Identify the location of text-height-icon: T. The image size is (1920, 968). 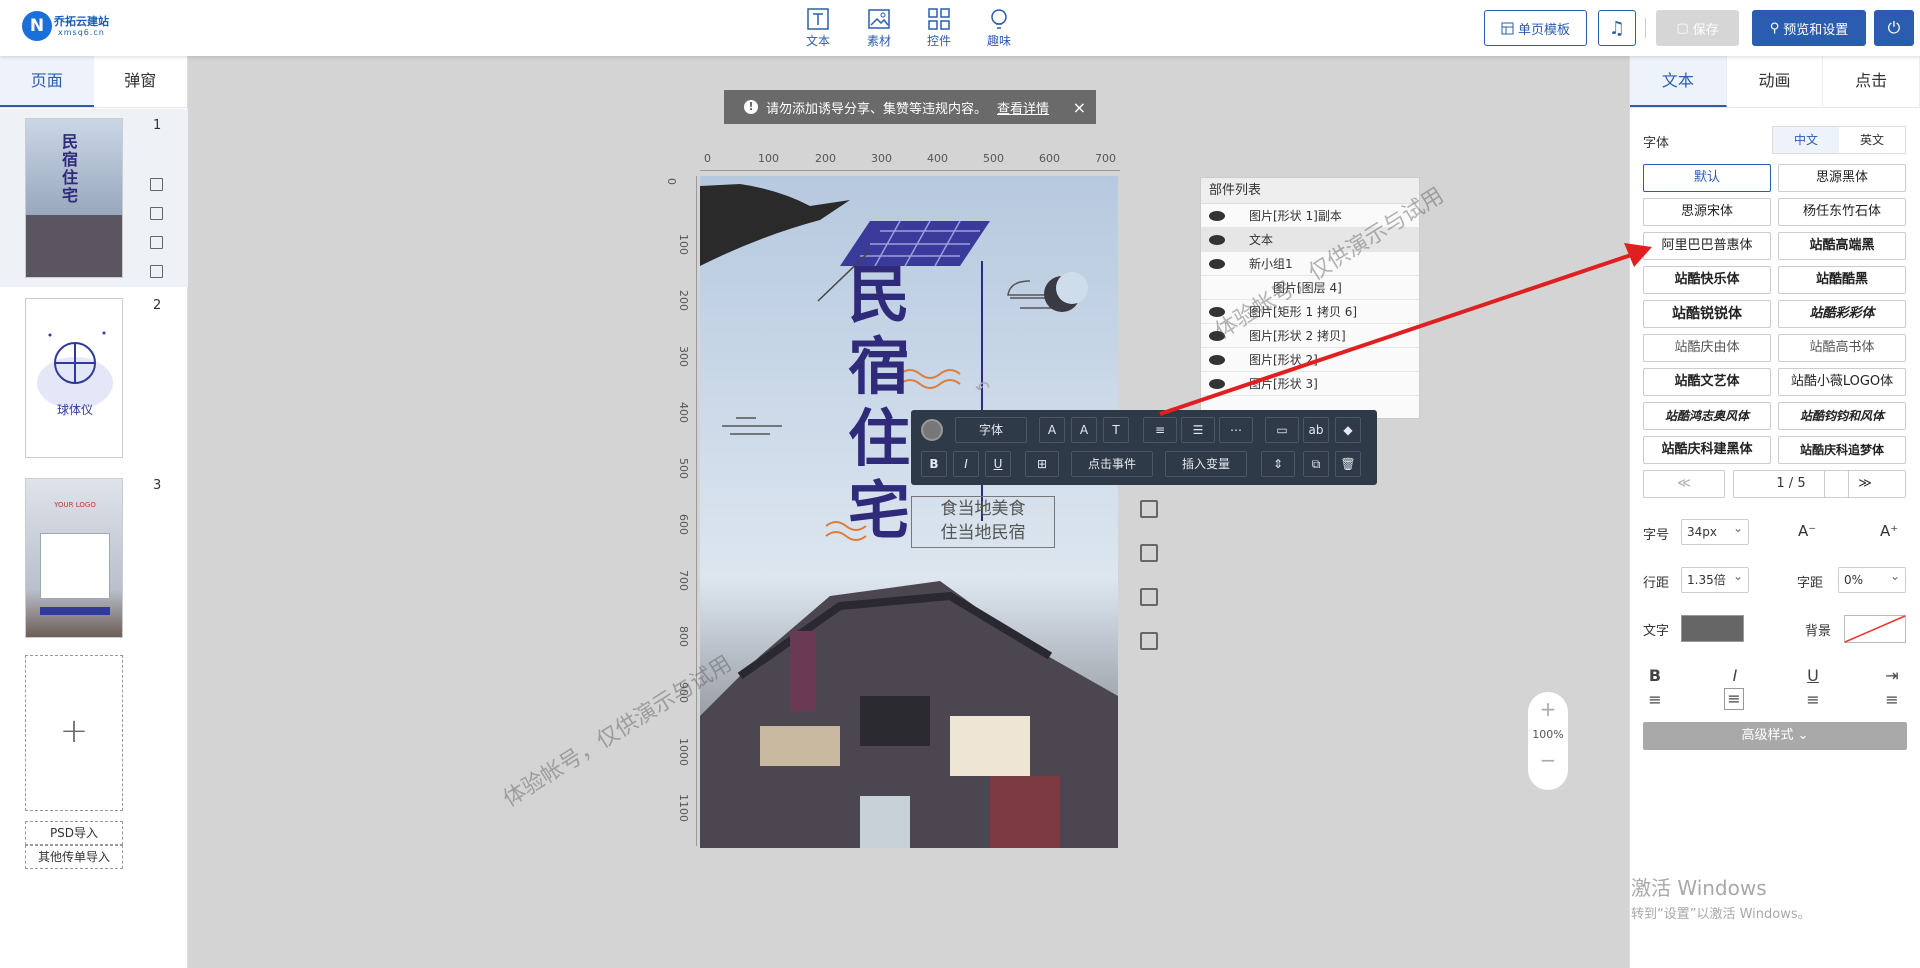
(1116, 430).